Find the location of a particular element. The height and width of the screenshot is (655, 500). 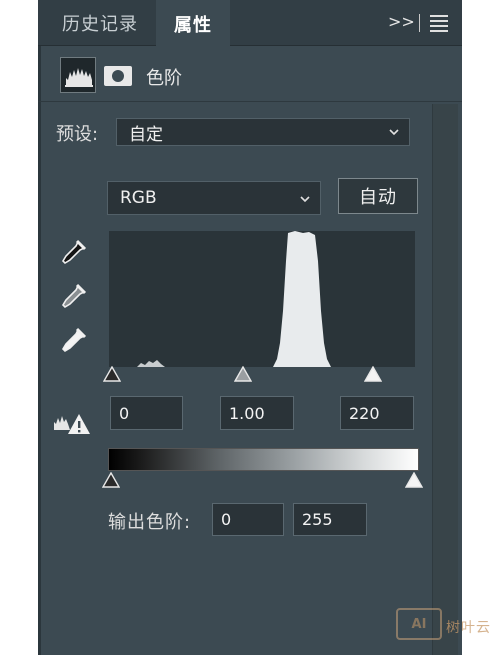

black-point-handle is located at coordinates (112, 374).